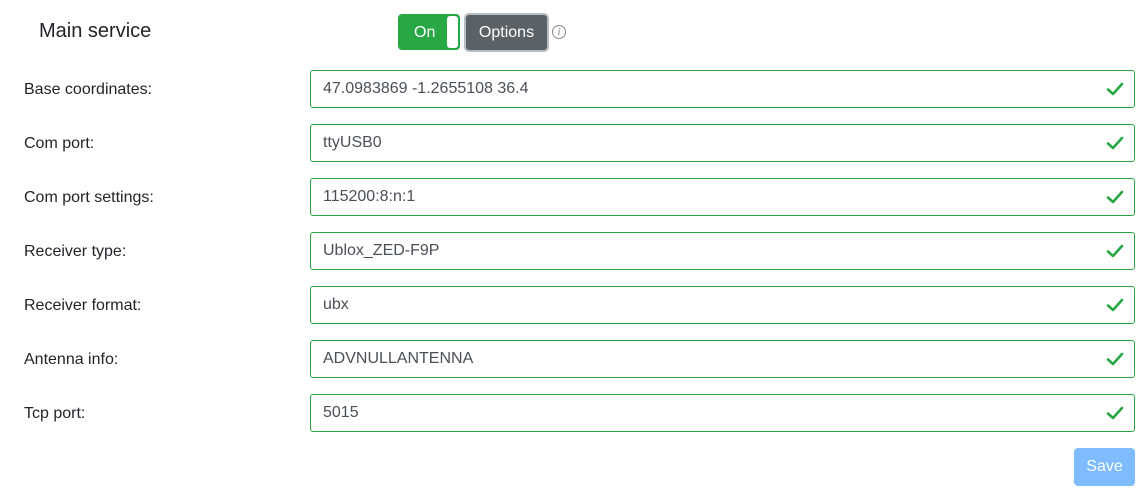 The image size is (1140, 489). I want to click on base-coordinates-field-box, so click(722, 89).